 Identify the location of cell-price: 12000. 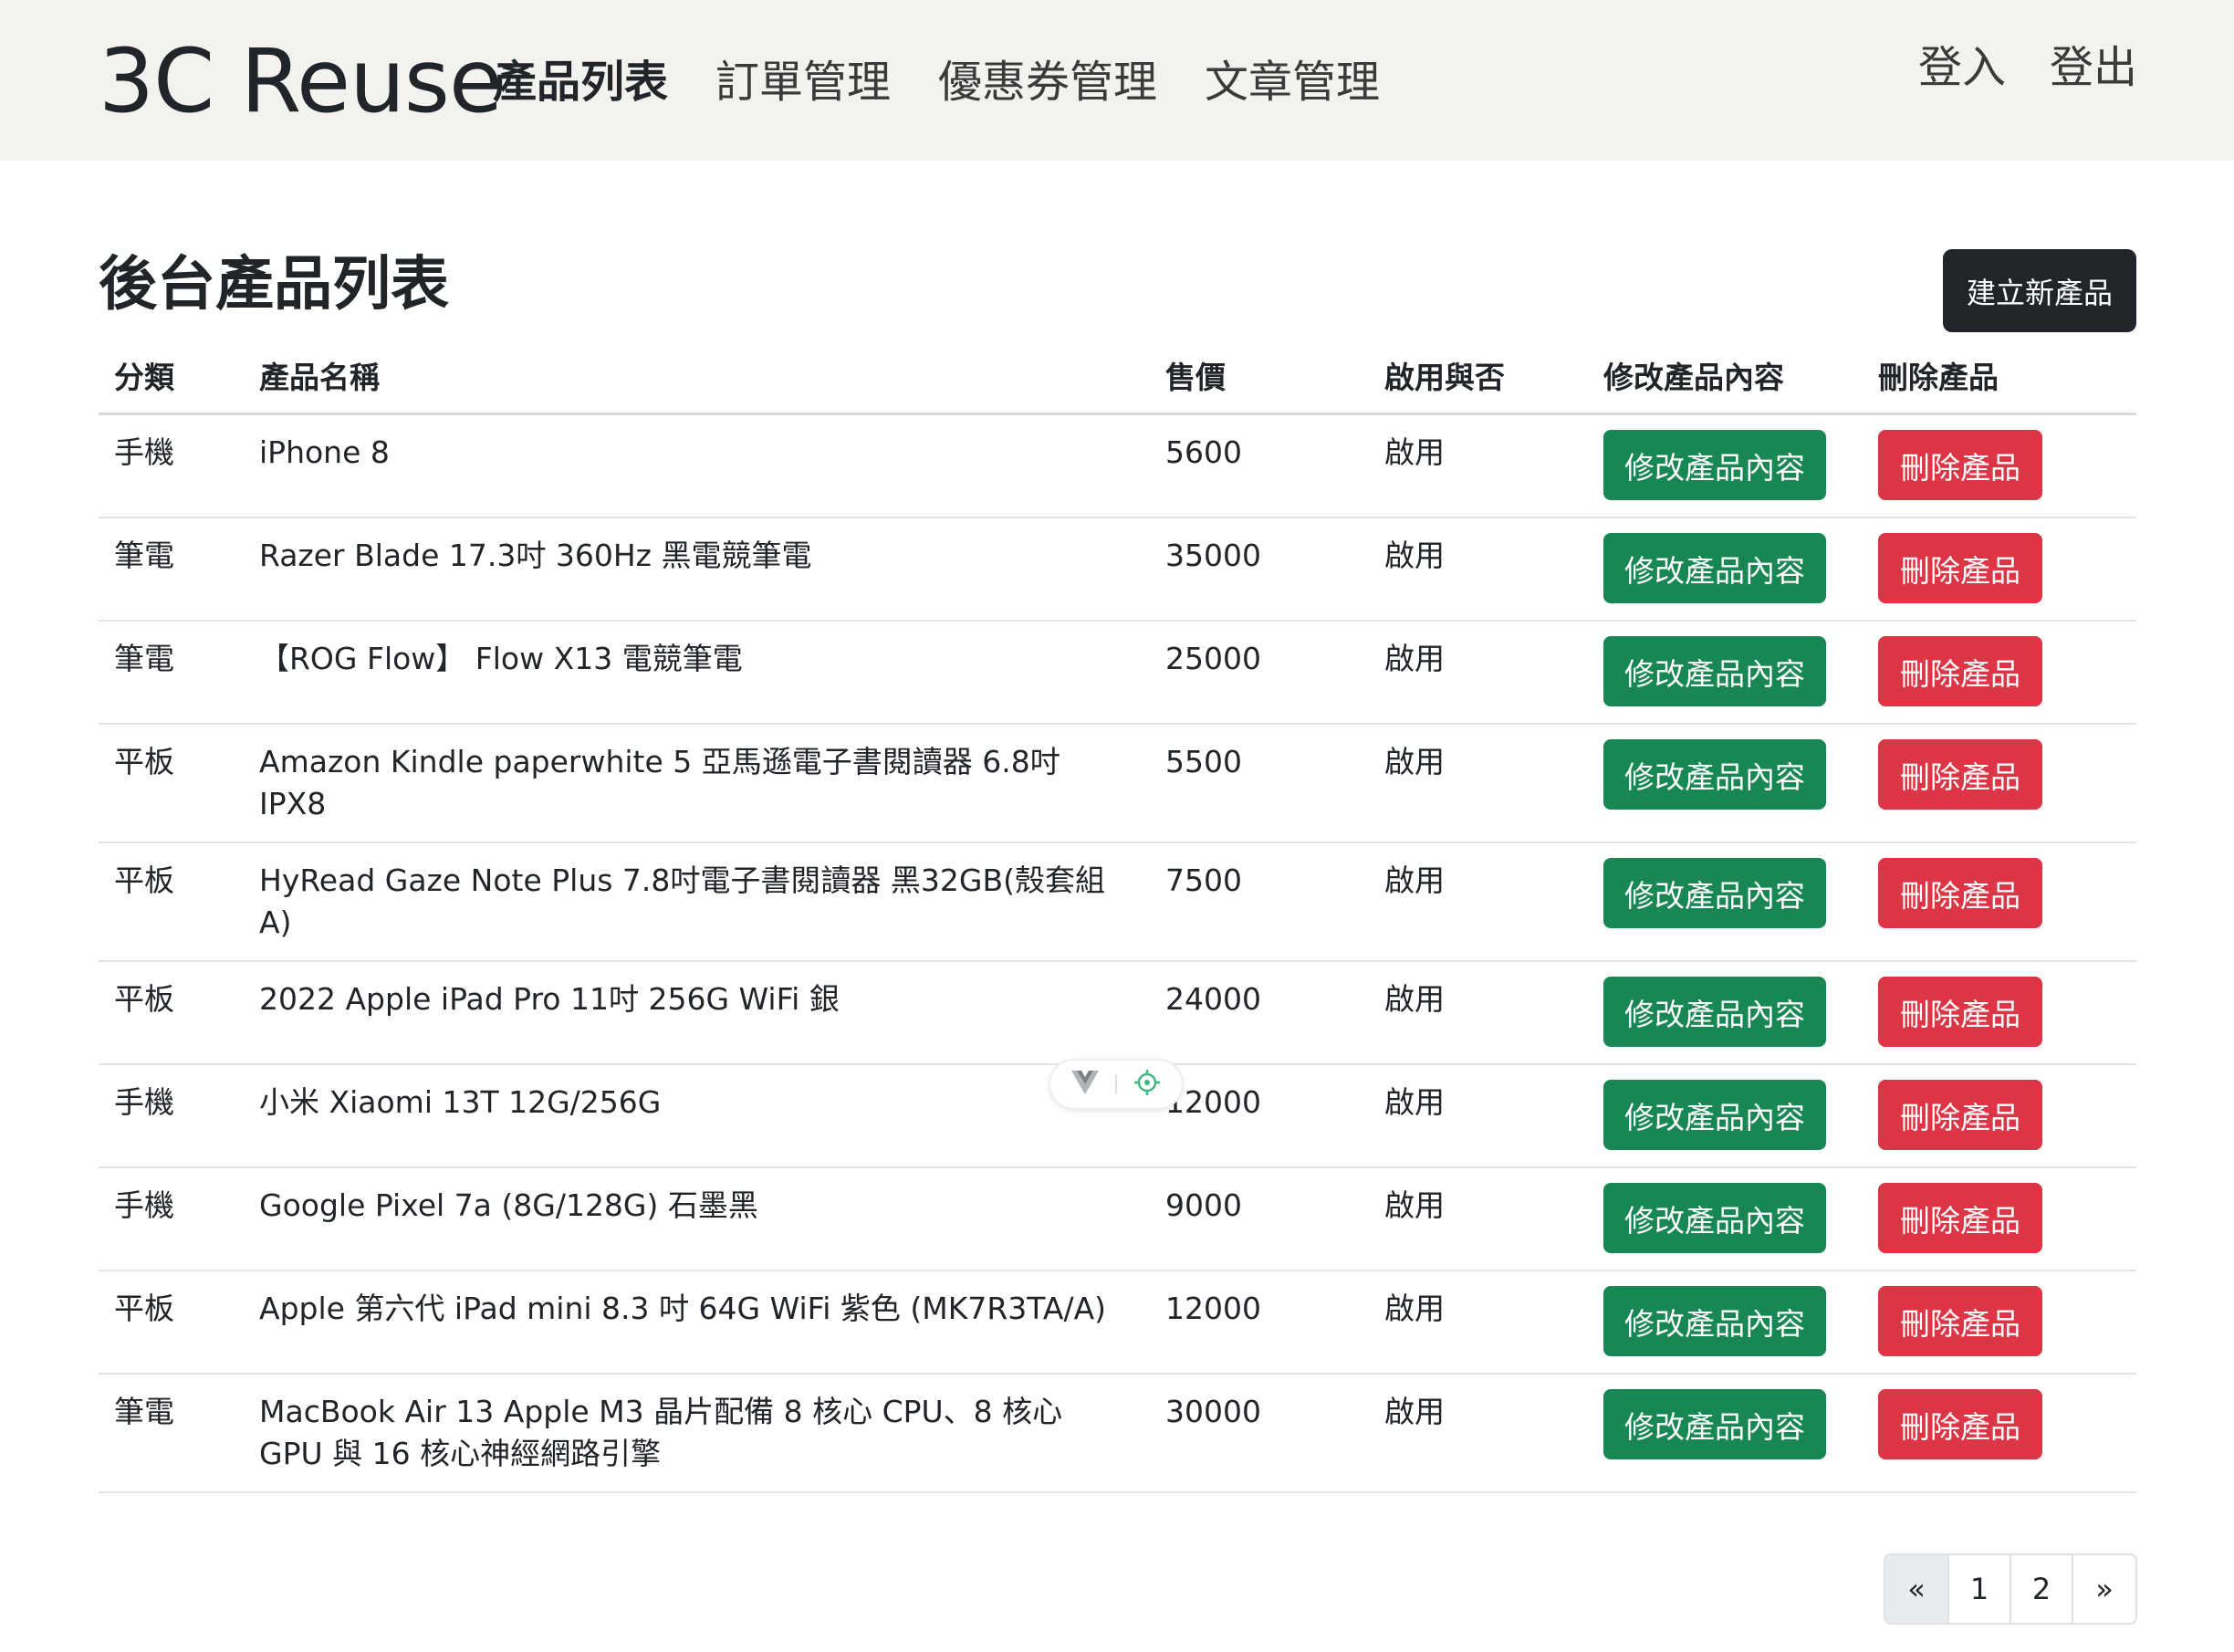
(1259, 1322).